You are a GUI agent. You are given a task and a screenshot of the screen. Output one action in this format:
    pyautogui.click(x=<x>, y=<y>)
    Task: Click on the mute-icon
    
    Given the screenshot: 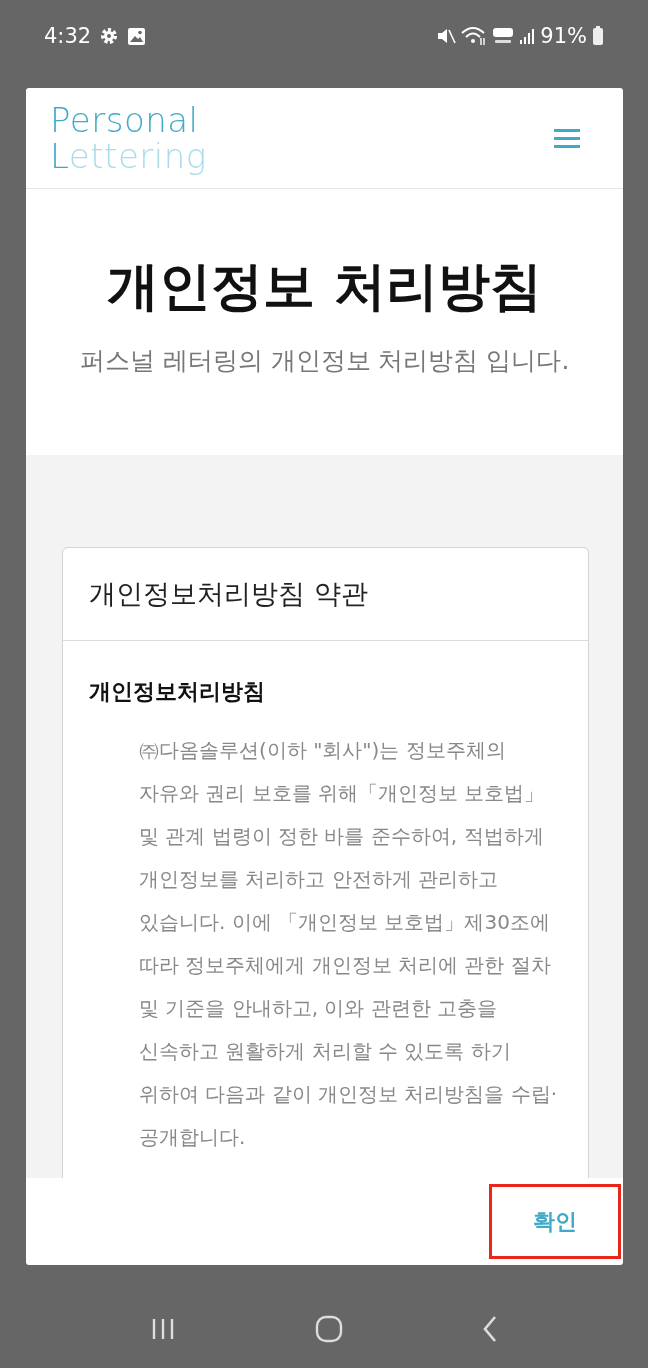 What is the action you would take?
    pyautogui.click(x=446, y=36)
    